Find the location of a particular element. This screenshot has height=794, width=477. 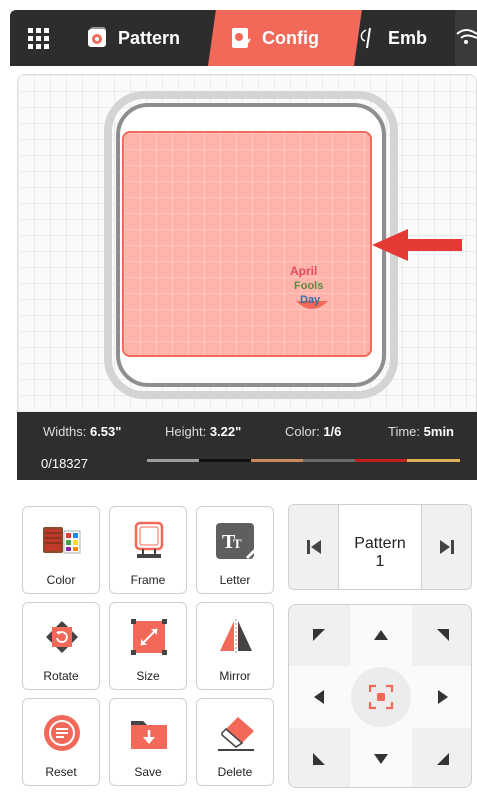

pattern-icon is located at coordinates (97, 37).